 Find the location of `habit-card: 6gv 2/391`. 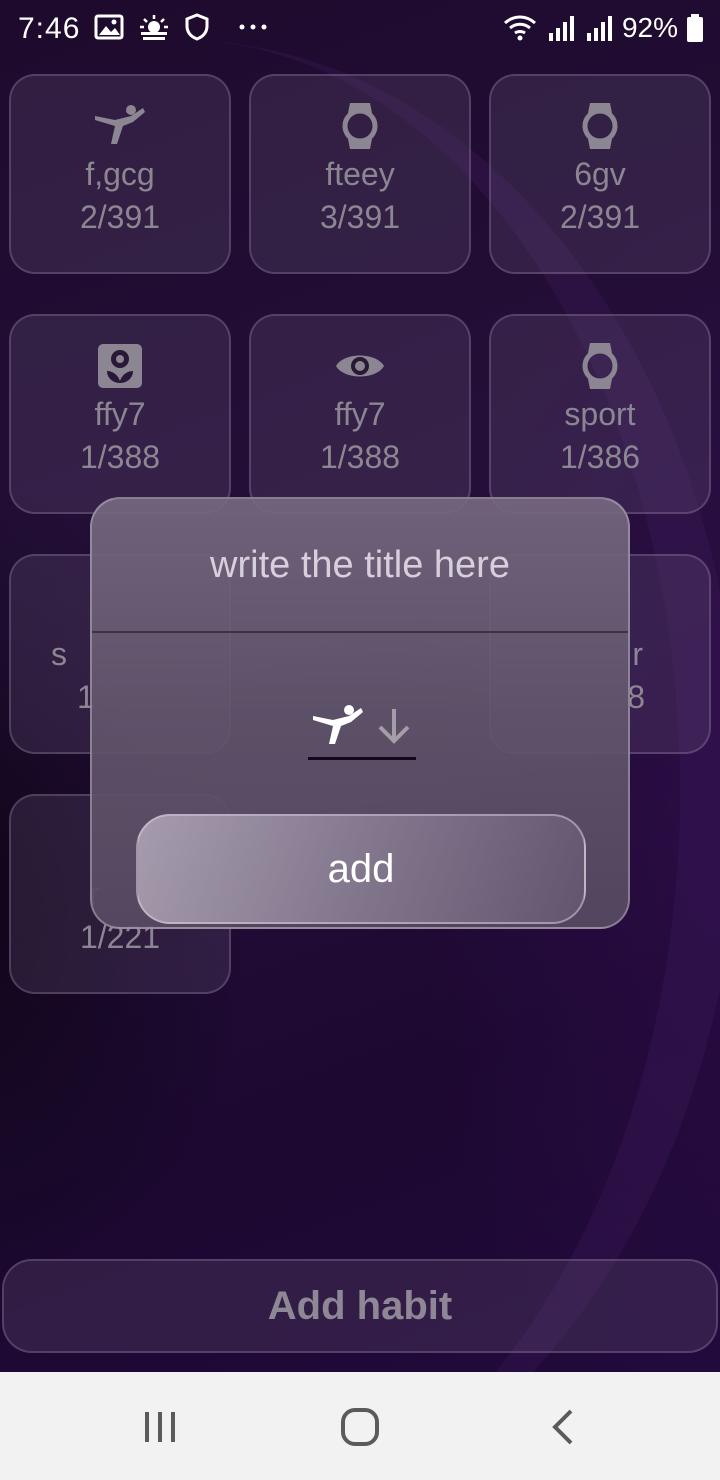

habit-card: 6gv 2/391 is located at coordinates (600, 174).